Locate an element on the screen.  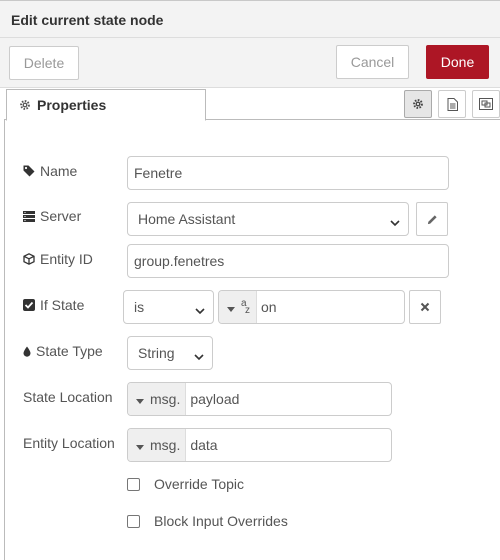
override-topic-row: Override Topic is located at coordinates (185, 484).